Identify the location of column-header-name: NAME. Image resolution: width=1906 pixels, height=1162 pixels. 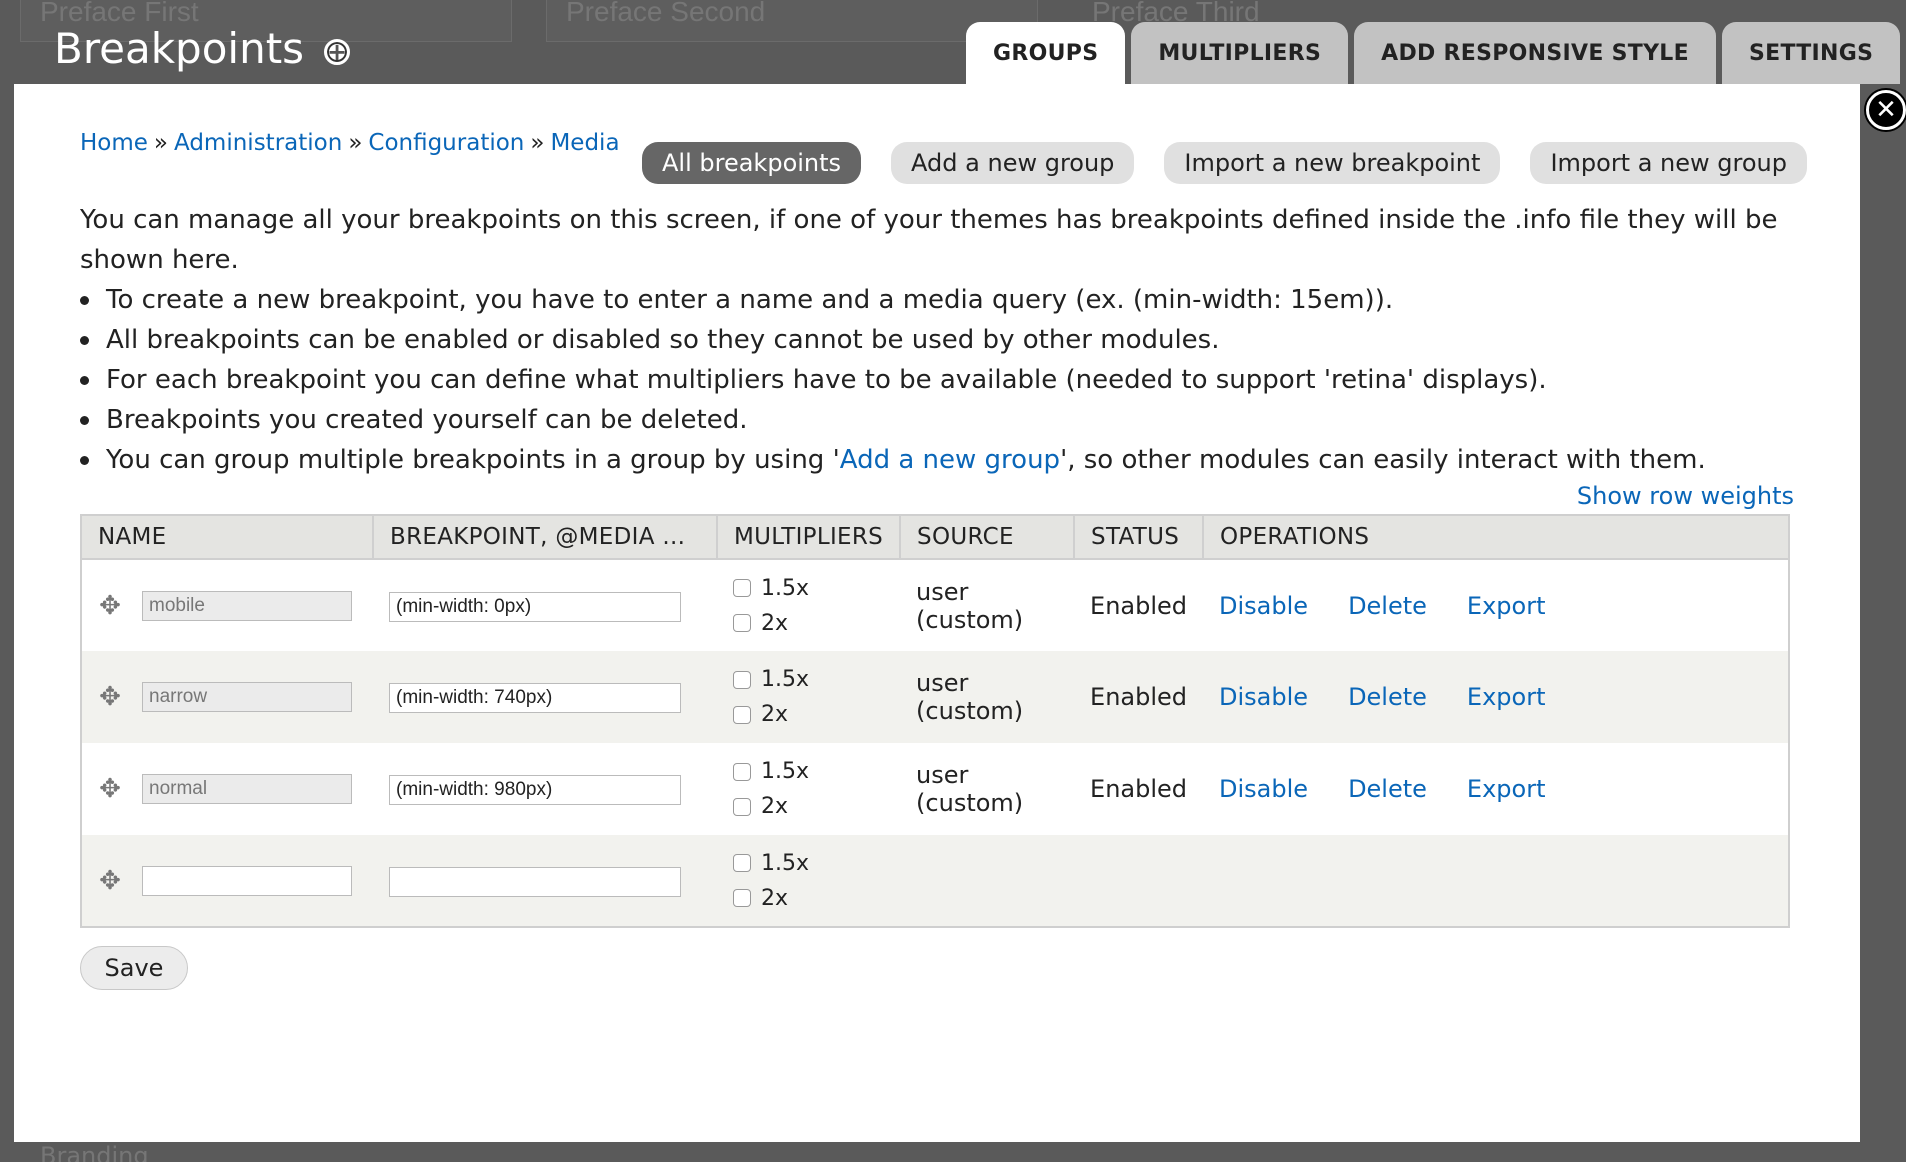
(227, 537).